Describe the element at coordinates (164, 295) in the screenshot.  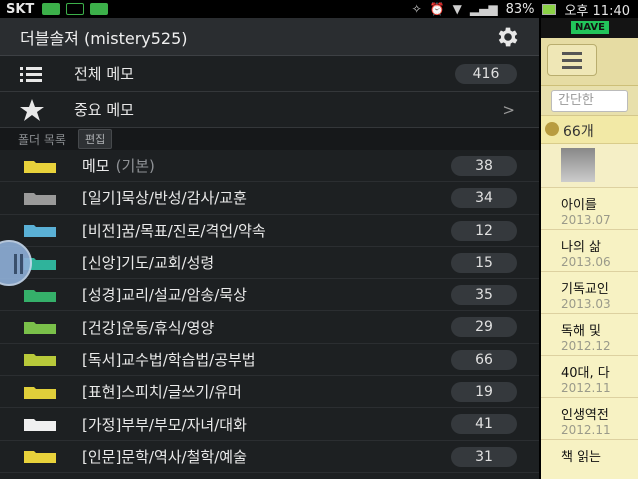
I see `folder-name: [성경]교리/설교/암송/묵상` at that location.